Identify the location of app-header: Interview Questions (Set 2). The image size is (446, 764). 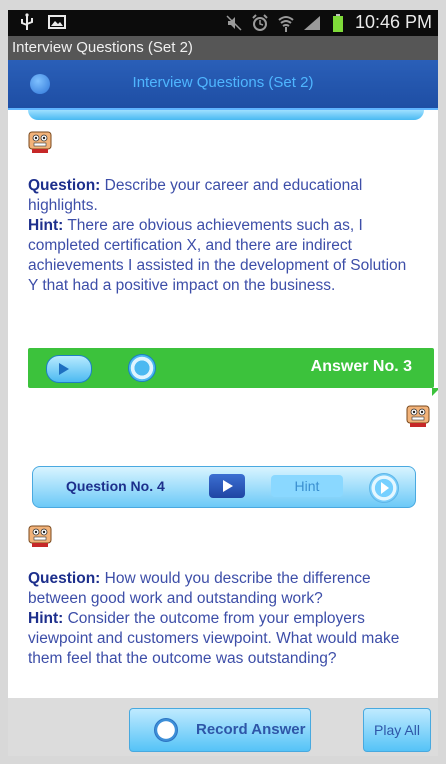
(223, 85).